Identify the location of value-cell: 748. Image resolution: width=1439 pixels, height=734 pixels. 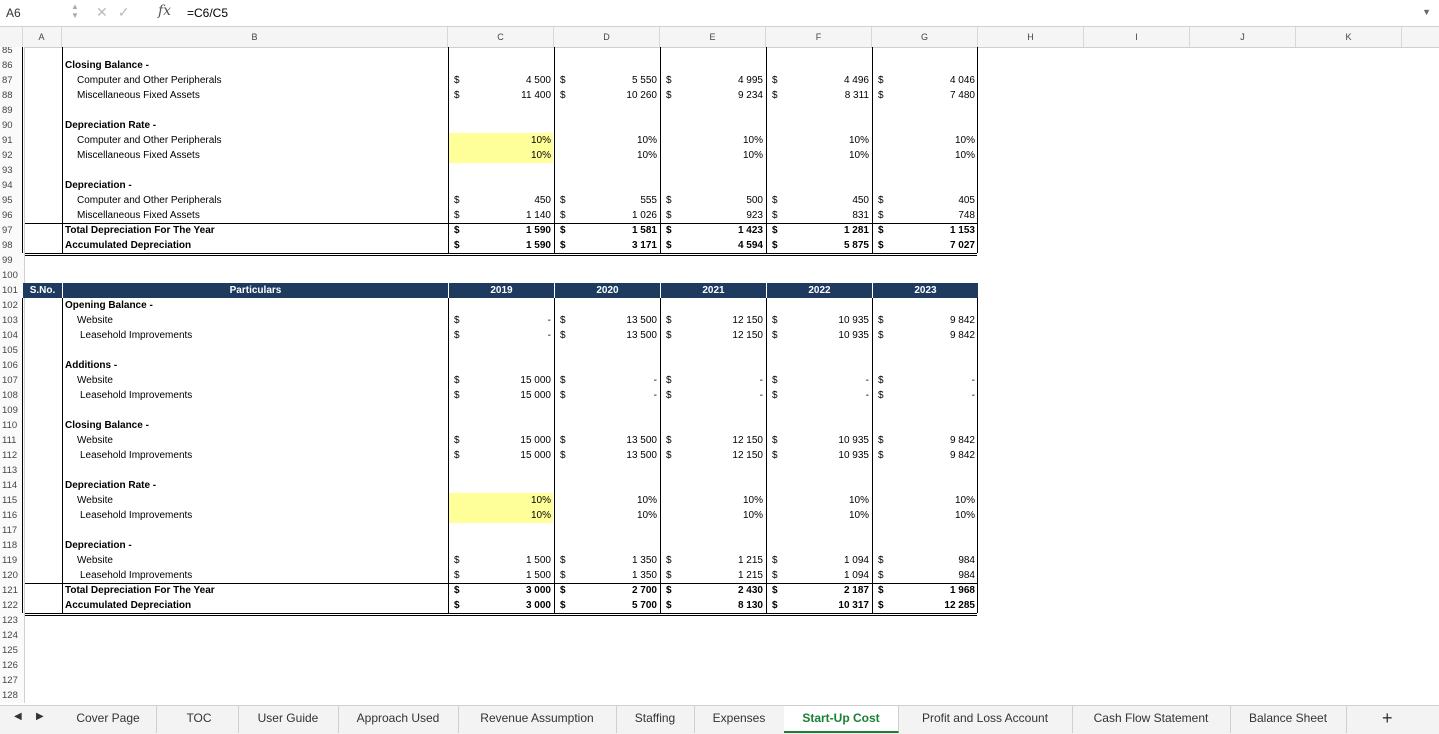
(935, 215).